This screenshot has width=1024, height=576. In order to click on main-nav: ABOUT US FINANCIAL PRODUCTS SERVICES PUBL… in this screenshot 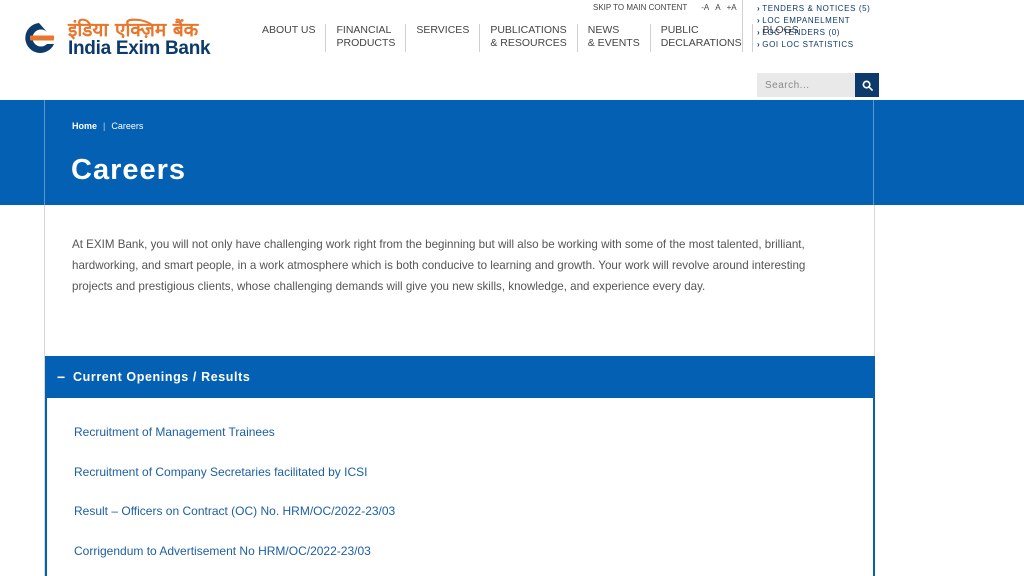, I will do `click(530, 39)`.